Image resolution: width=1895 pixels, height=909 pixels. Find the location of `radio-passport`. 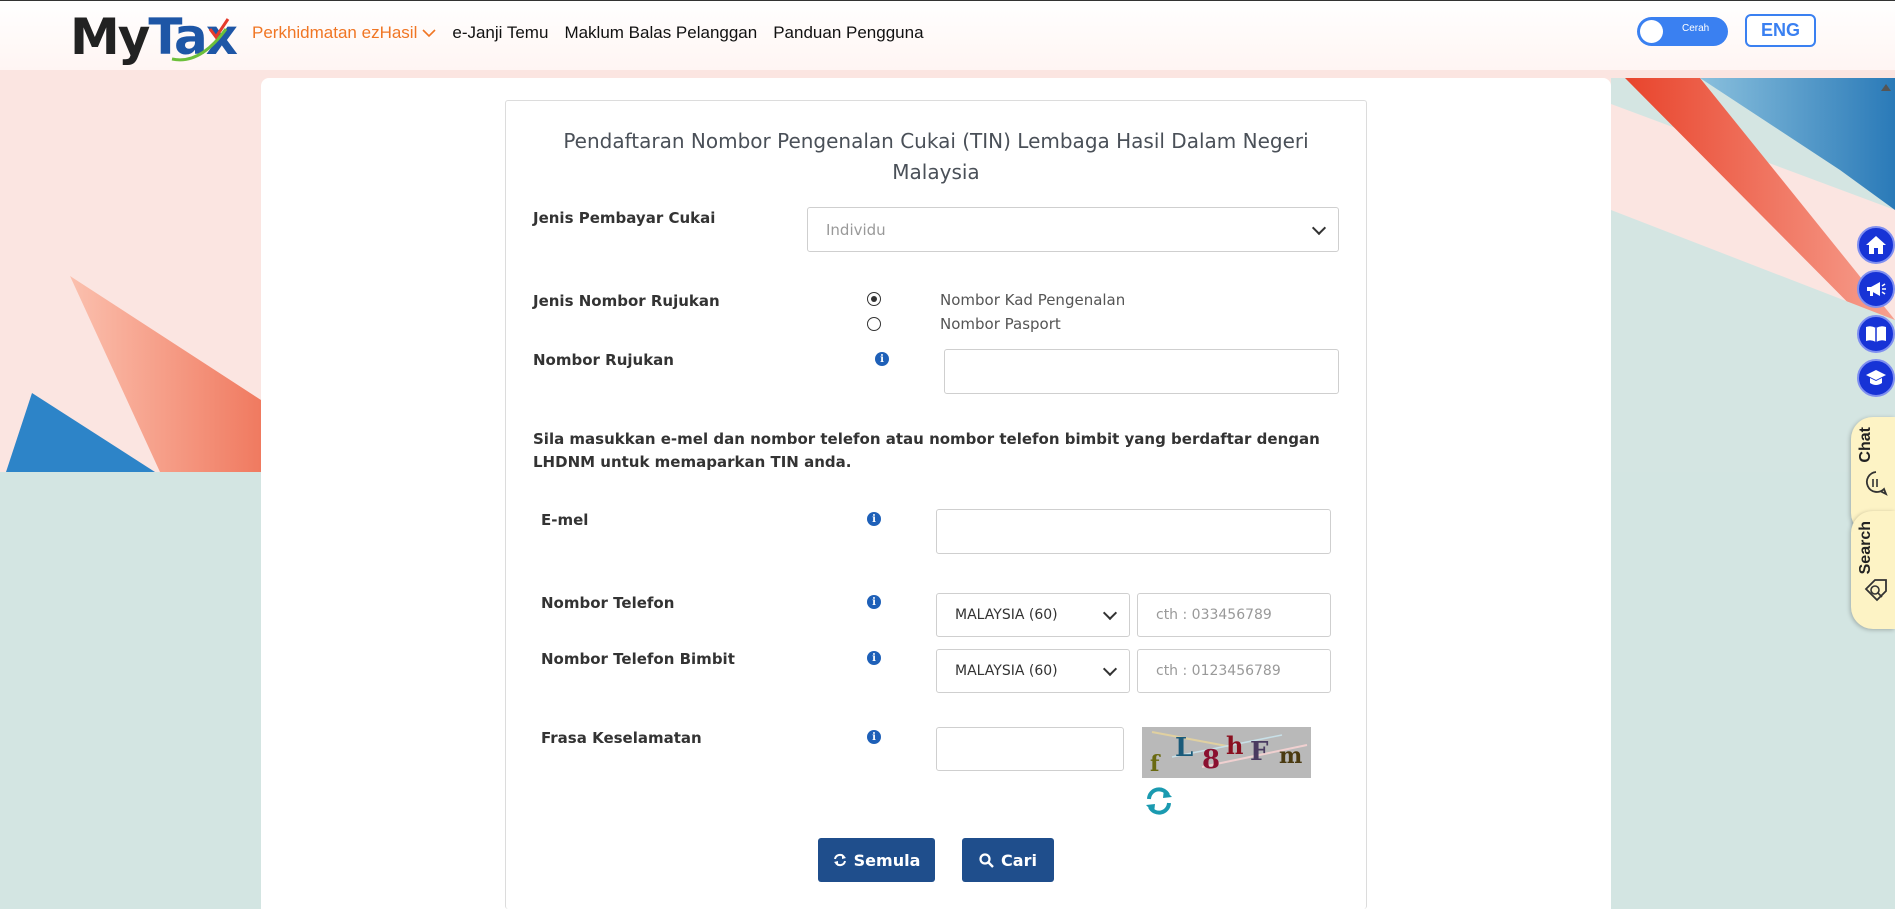

radio-passport is located at coordinates (874, 324).